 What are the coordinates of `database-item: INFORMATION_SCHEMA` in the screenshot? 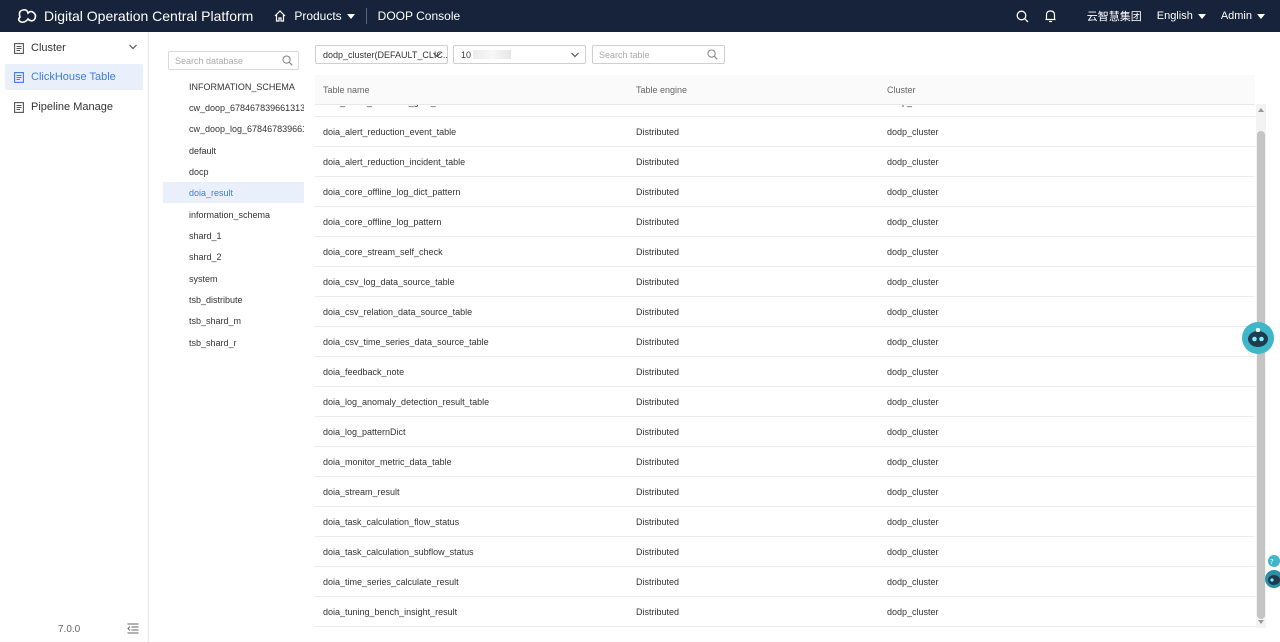 It's located at (233, 86).